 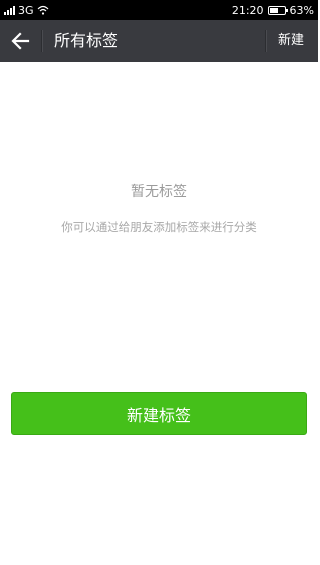 I want to click on create-tag-button-label: 新建标签, so click(x=158, y=415).